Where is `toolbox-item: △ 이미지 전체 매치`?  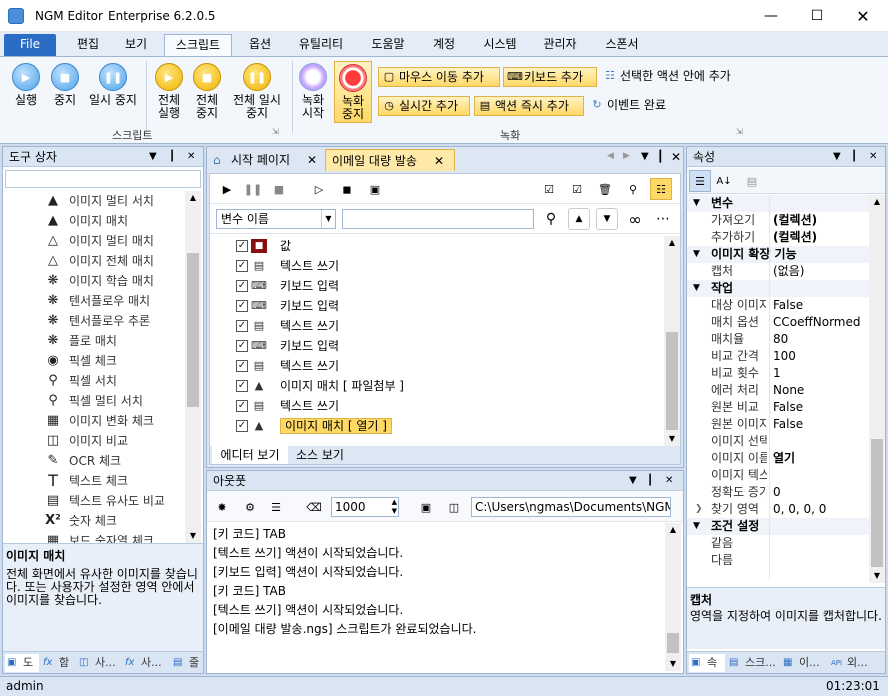 toolbox-item: △ 이미지 전체 매치 is located at coordinates (96, 261).